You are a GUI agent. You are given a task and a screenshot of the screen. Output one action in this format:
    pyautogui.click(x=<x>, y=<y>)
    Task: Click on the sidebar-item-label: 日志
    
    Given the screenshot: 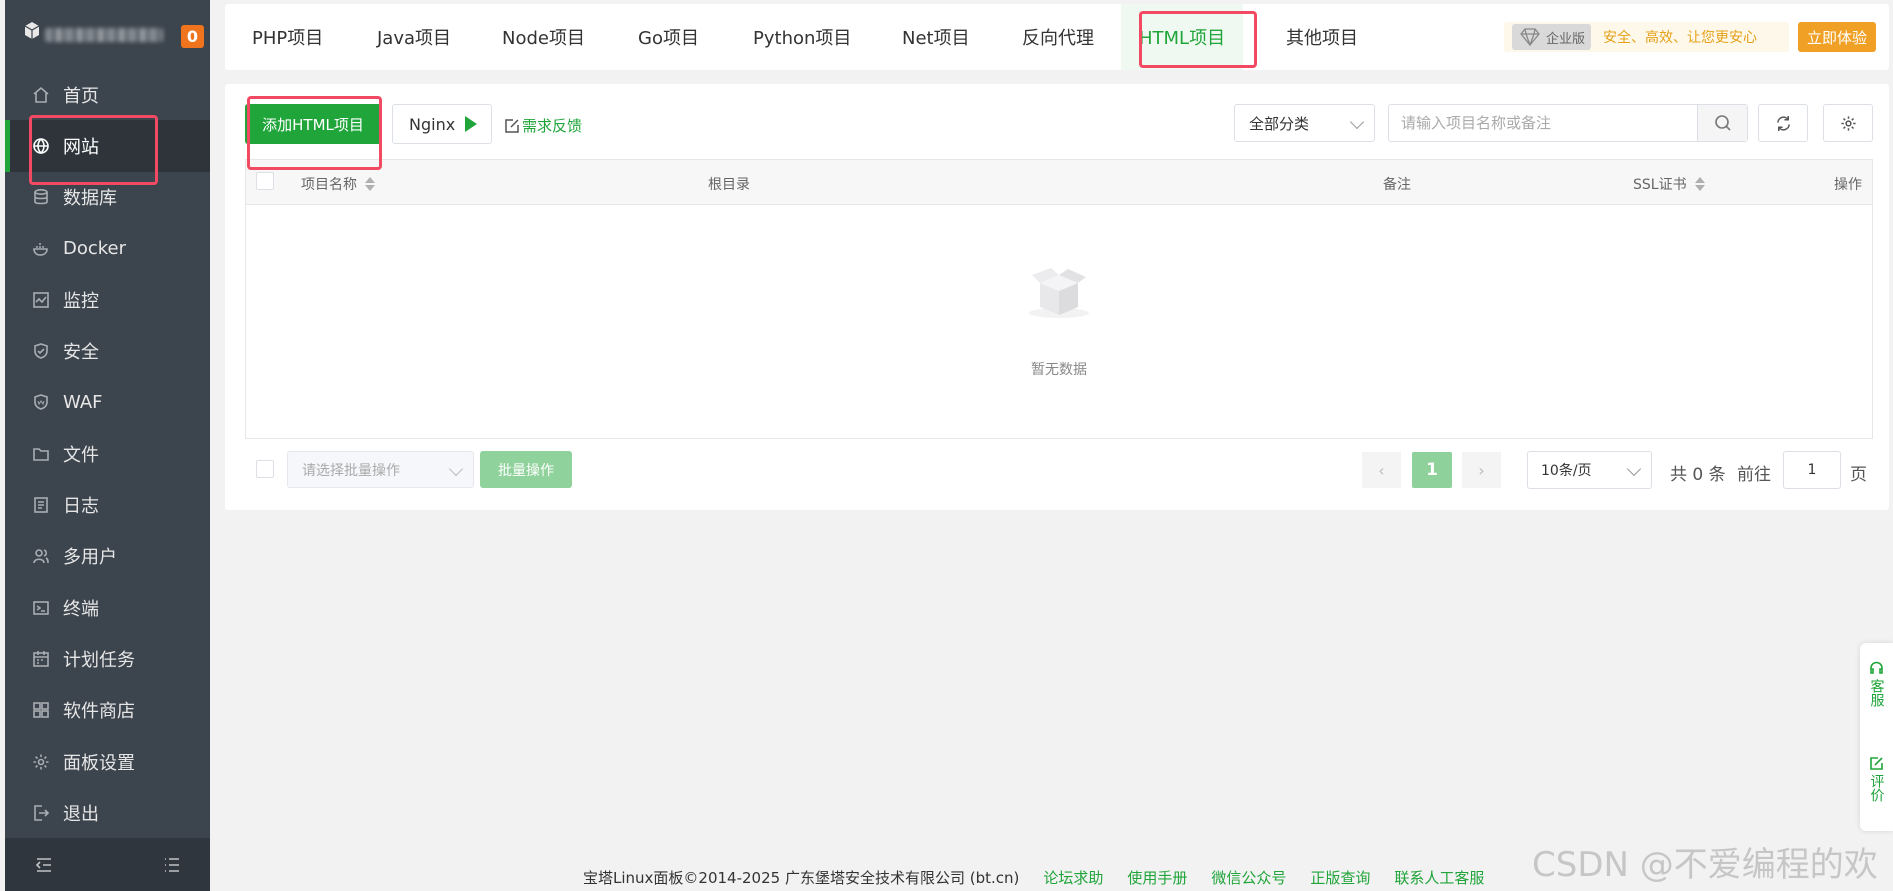 What is the action you would take?
    pyautogui.click(x=81, y=507)
    